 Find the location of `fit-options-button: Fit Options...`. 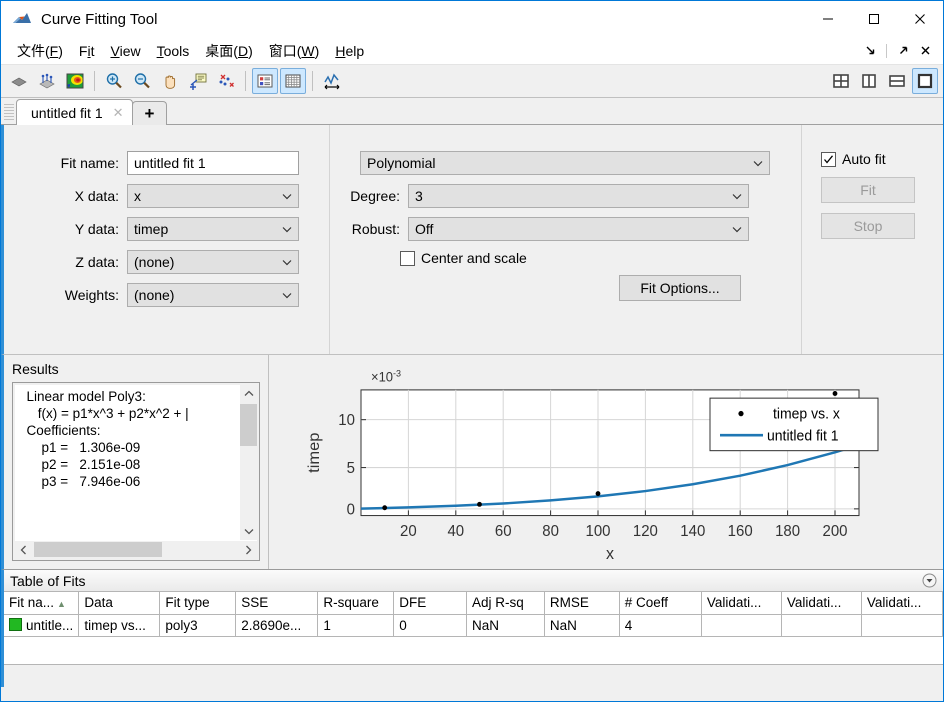

fit-options-button: Fit Options... is located at coordinates (680, 288).